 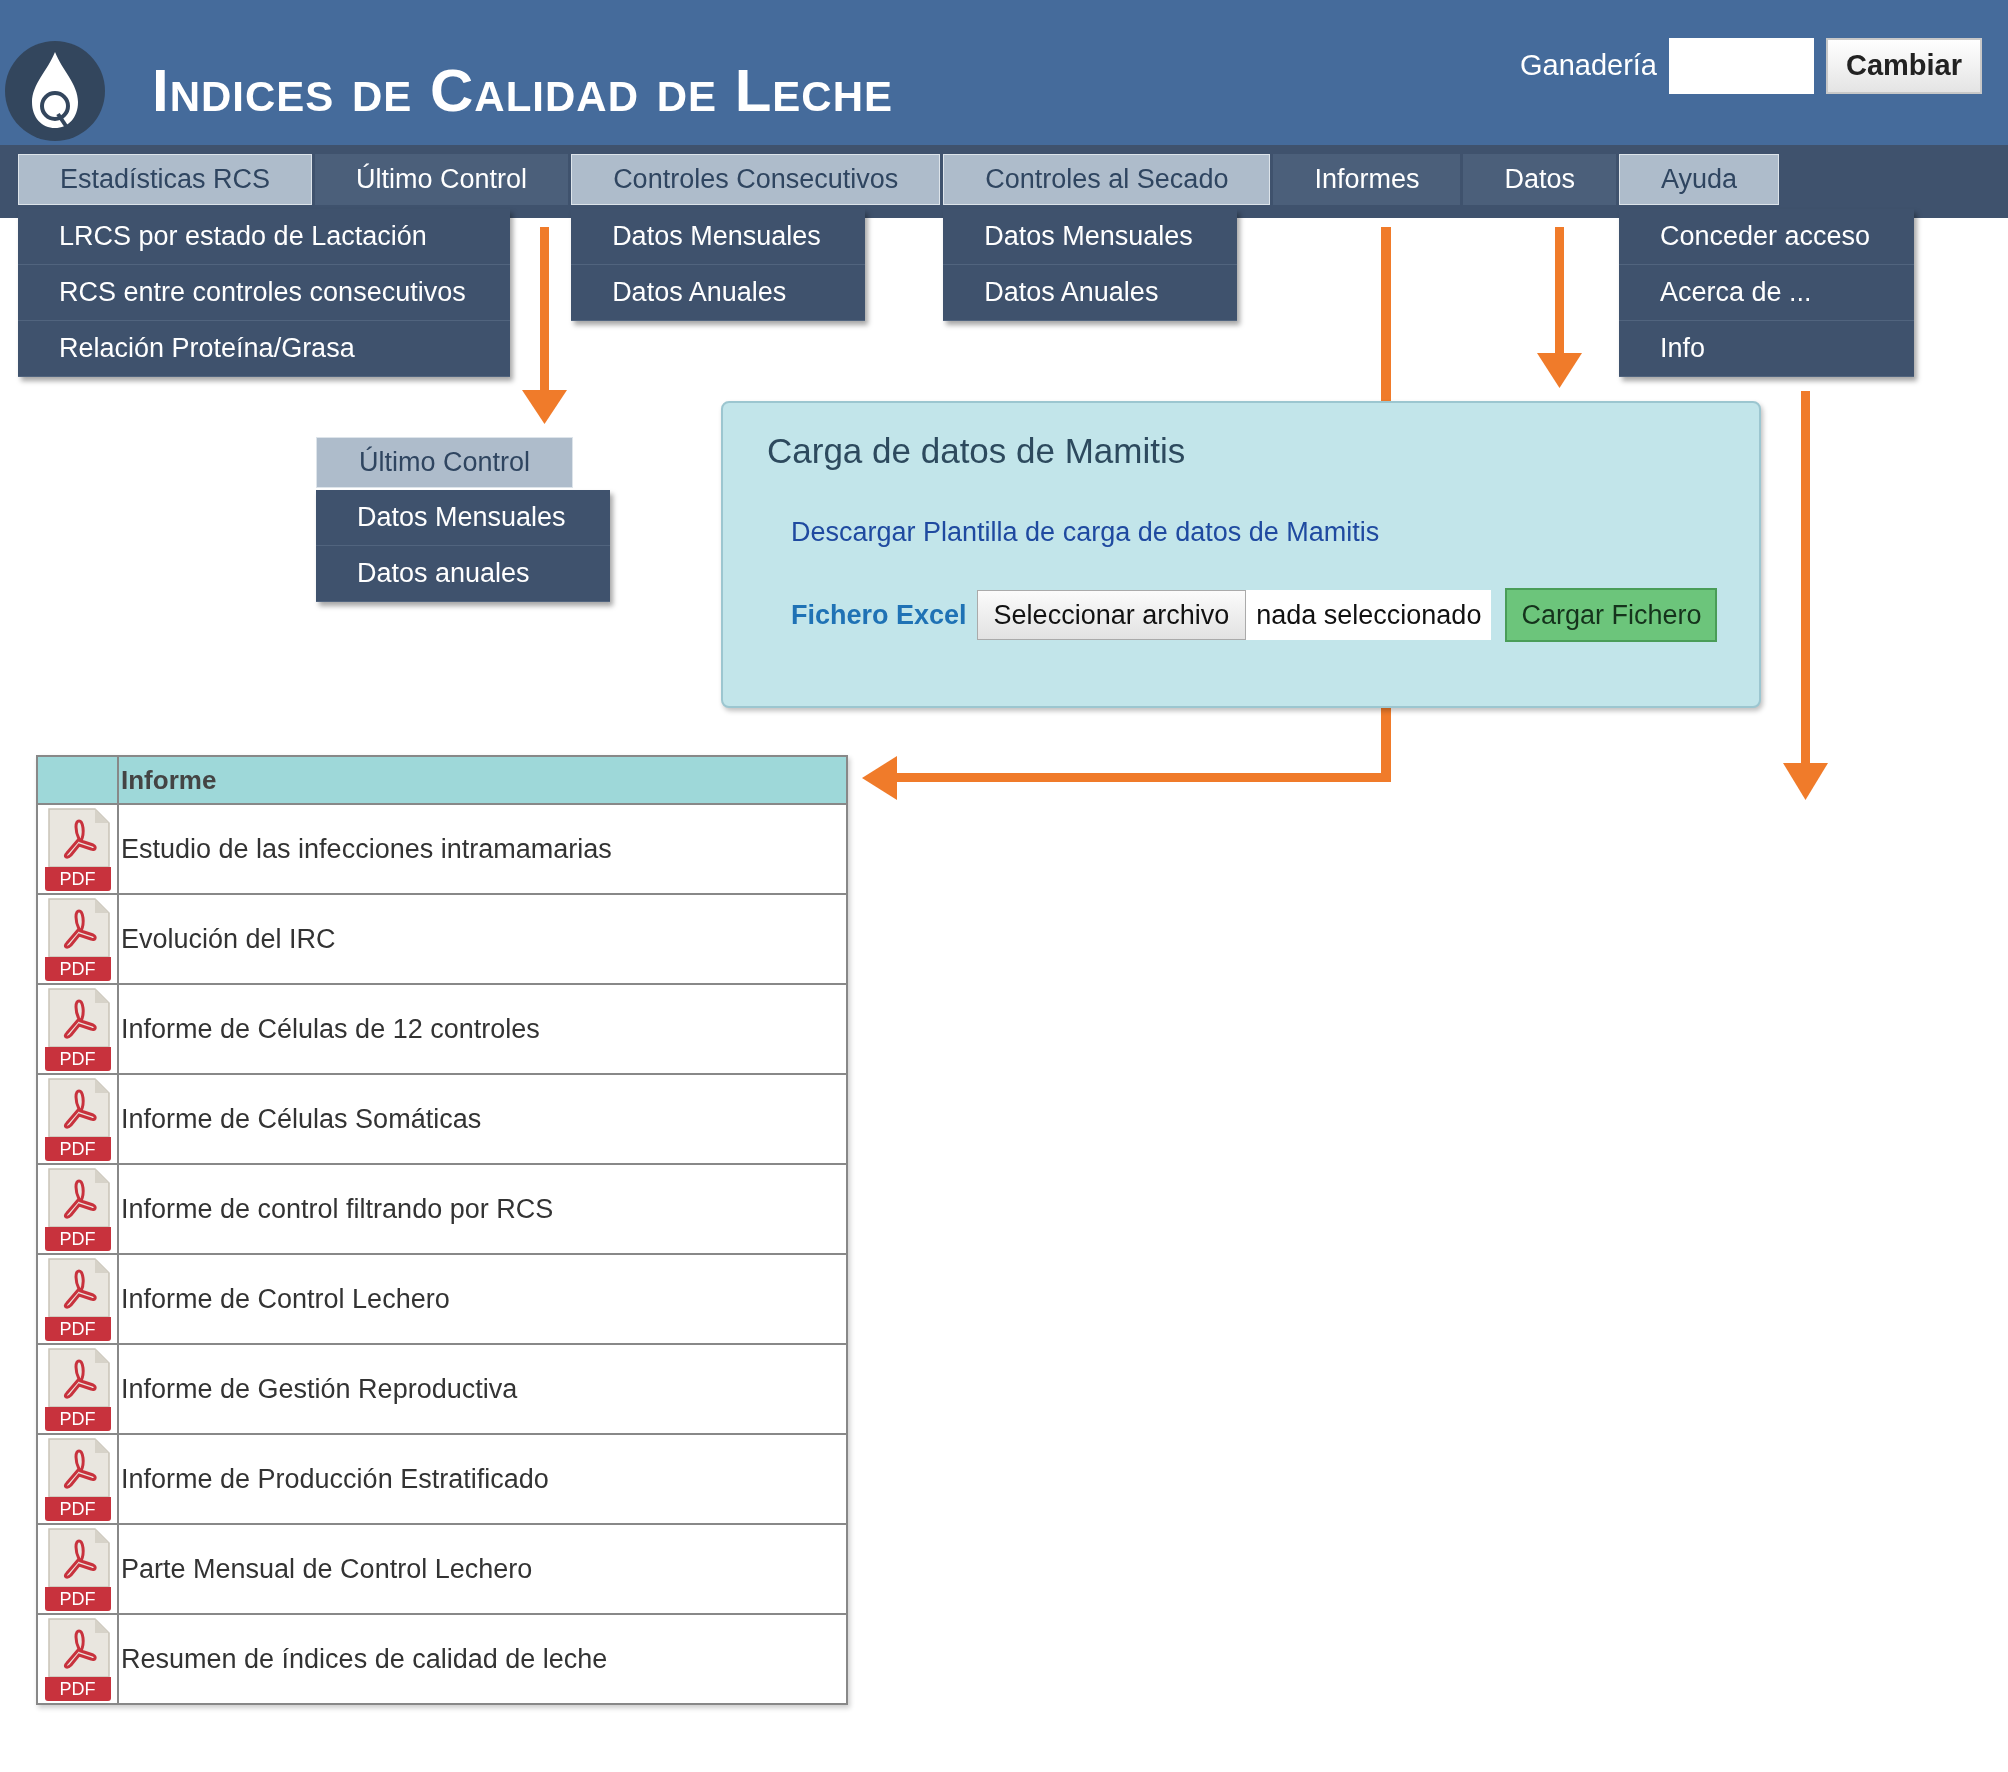 I want to click on menu-item: Conceder acceso, so click(x=1767, y=237).